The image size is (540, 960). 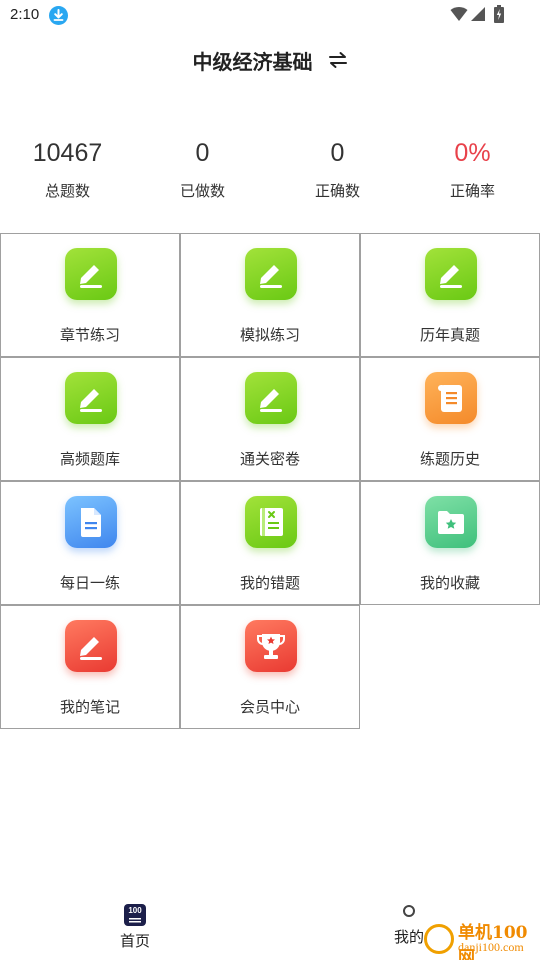 What do you see at coordinates (269, 583) in the screenshot?
I see `grid-item-label: 我的错题` at bounding box center [269, 583].